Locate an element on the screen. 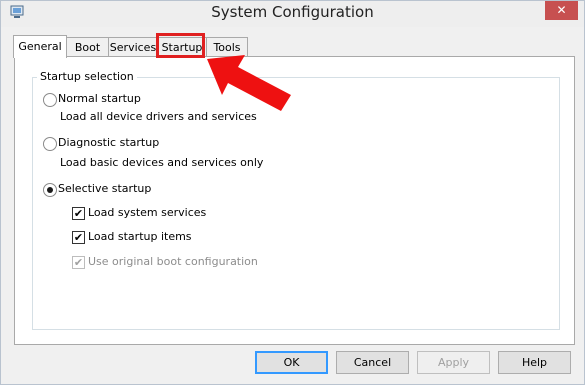 The height and width of the screenshot is (385, 585). diagnostic-startup-description: Load basic devices and services only is located at coordinates (162, 162).